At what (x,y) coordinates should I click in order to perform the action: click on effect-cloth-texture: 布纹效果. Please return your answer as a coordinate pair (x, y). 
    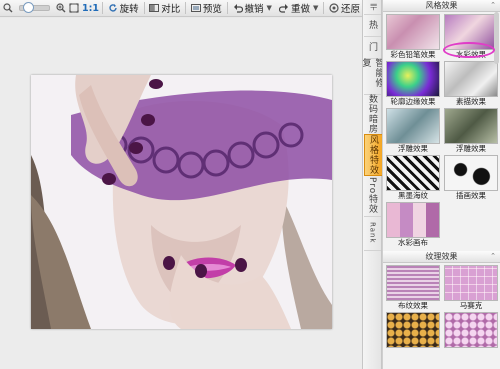
    Looking at the image, I should click on (413, 288).